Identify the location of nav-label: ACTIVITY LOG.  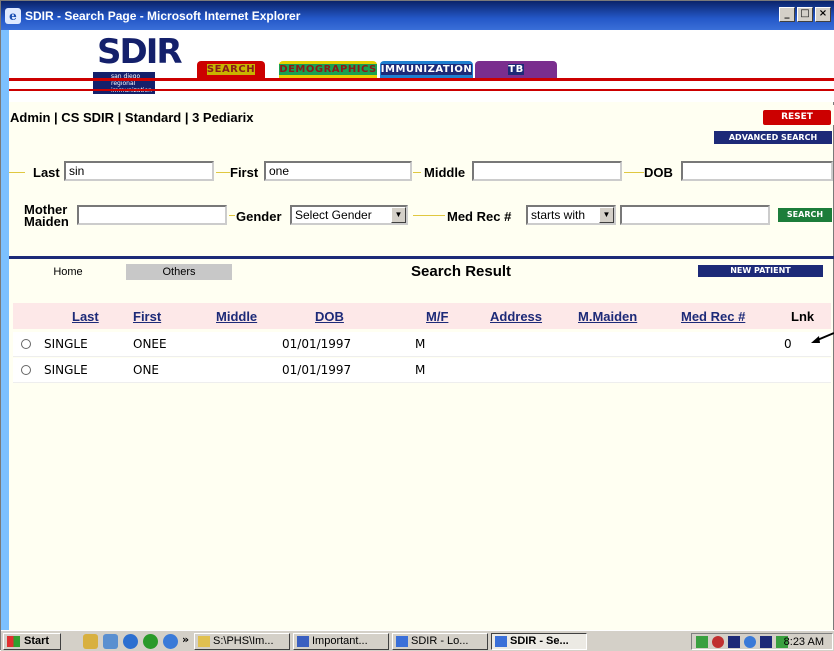
(610, 69).